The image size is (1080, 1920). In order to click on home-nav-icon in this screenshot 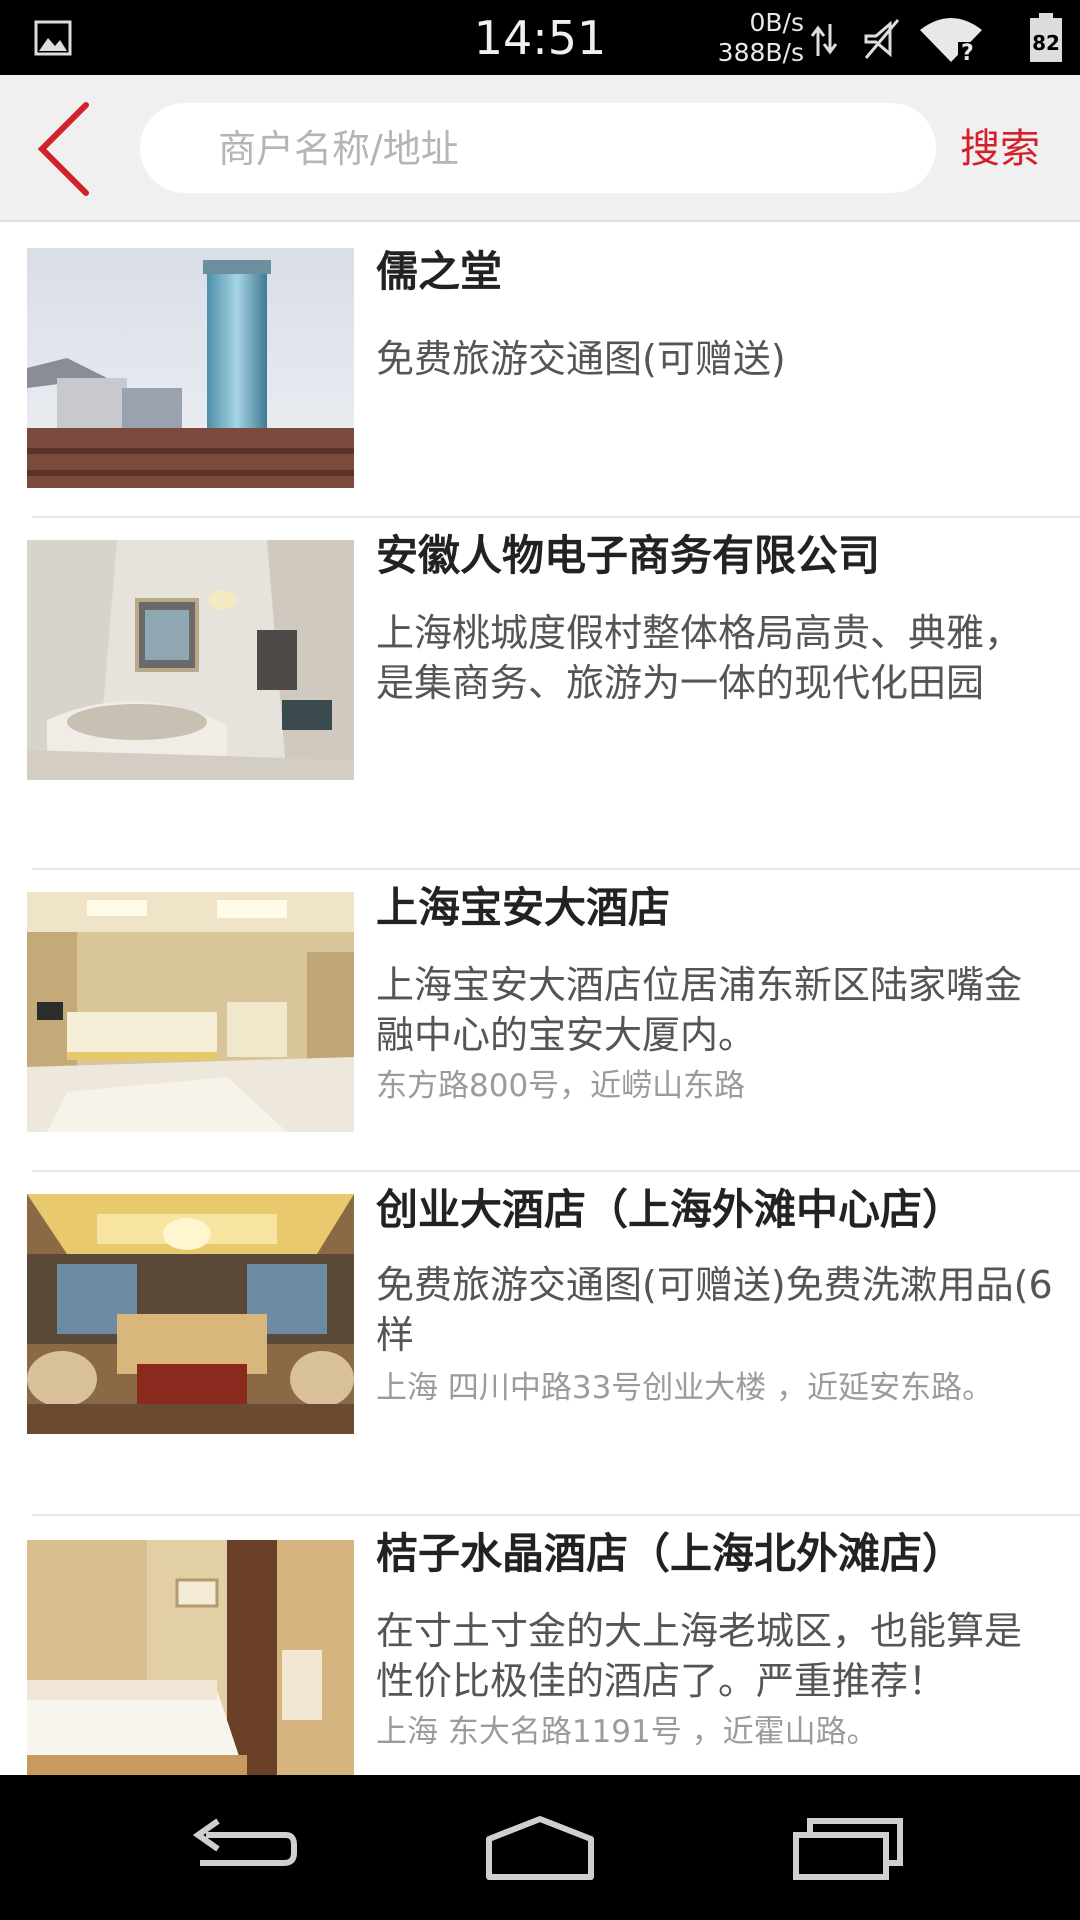, I will do `click(540, 1848)`.